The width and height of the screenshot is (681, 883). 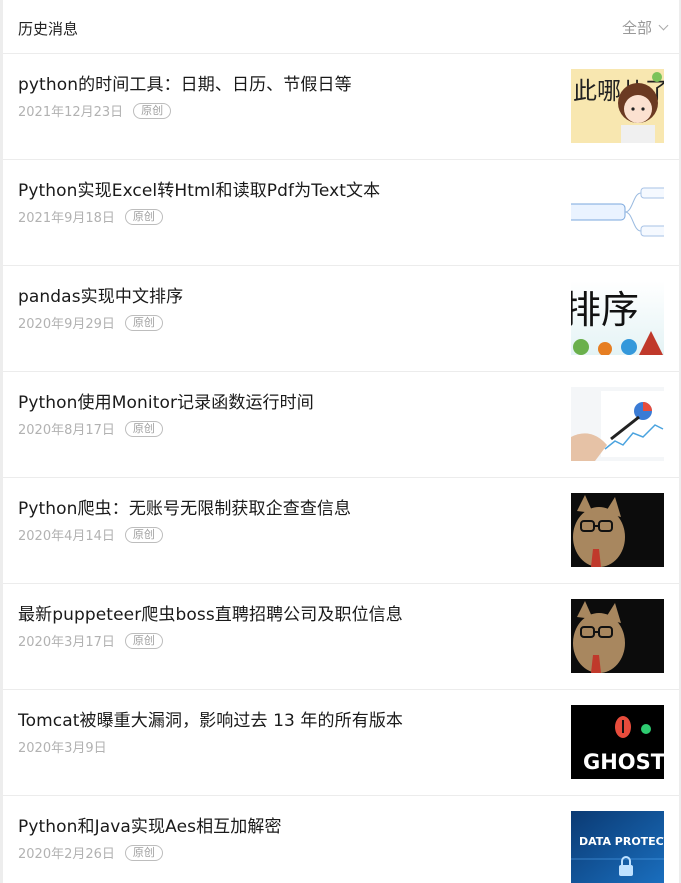 What do you see at coordinates (66, 324) in the screenshot?
I see `article-date: 2020年9月29日` at bounding box center [66, 324].